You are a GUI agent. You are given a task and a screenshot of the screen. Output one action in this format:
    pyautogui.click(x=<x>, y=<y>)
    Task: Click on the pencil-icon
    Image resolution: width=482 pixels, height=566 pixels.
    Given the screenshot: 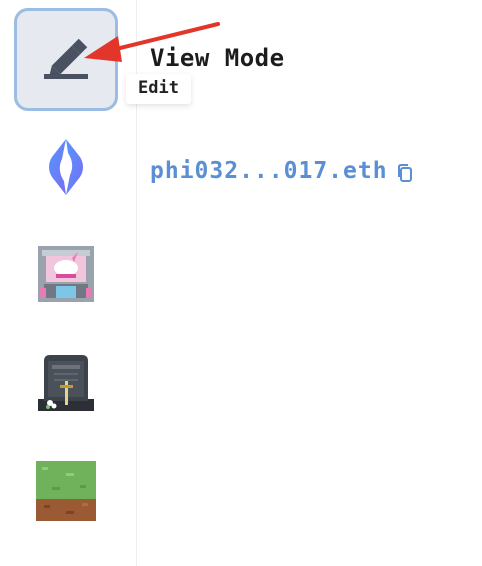 What is the action you would take?
    pyautogui.click(x=66, y=58)
    